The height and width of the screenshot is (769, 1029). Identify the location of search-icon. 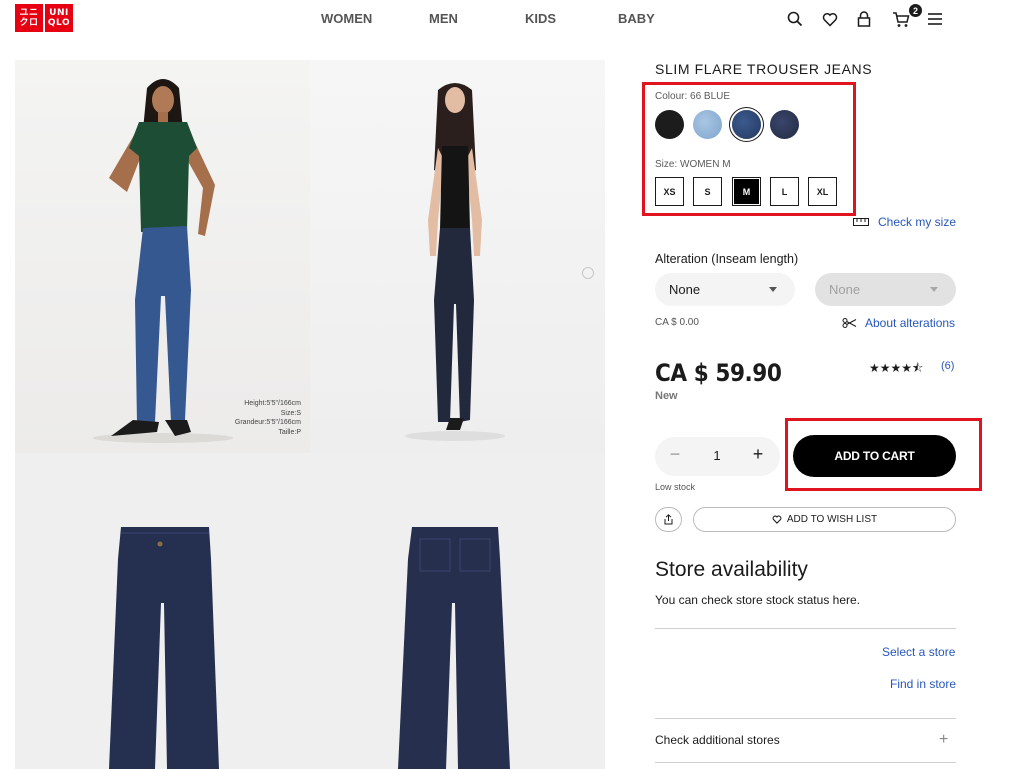
(804, 19).